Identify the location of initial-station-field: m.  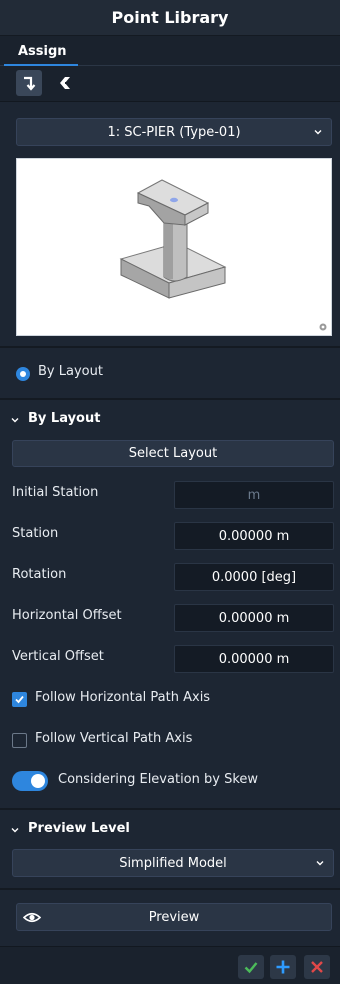
(254, 495).